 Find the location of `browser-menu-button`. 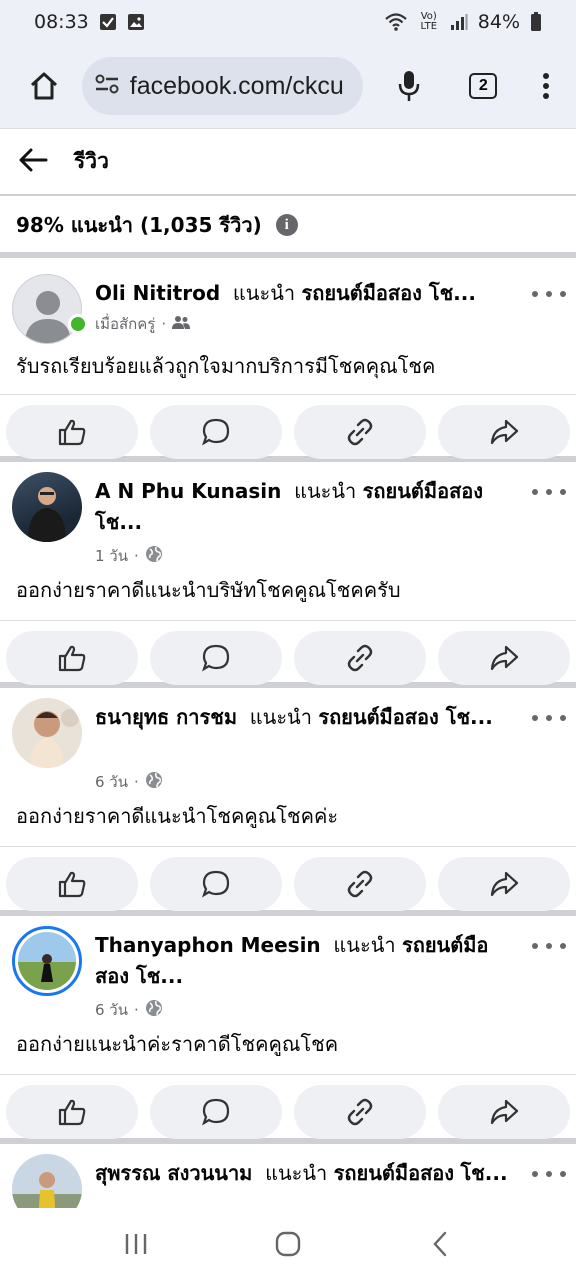

browser-menu-button is located at coordinates (546, 86).